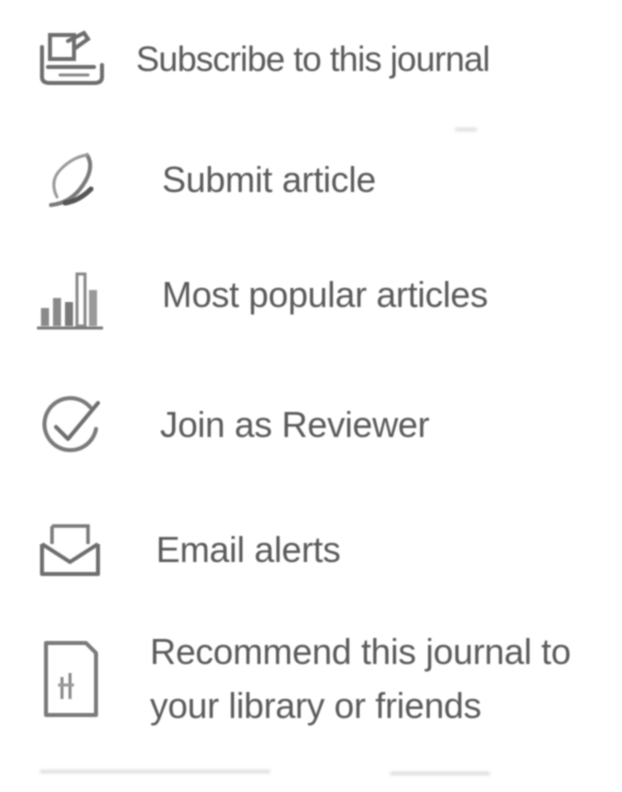 Image resolution: width=622 pixels, height=792 pixels. Describe the element at coordinates (248, 549) in the screenshot. I see `email-alerts-label: Email alerts` at that location.